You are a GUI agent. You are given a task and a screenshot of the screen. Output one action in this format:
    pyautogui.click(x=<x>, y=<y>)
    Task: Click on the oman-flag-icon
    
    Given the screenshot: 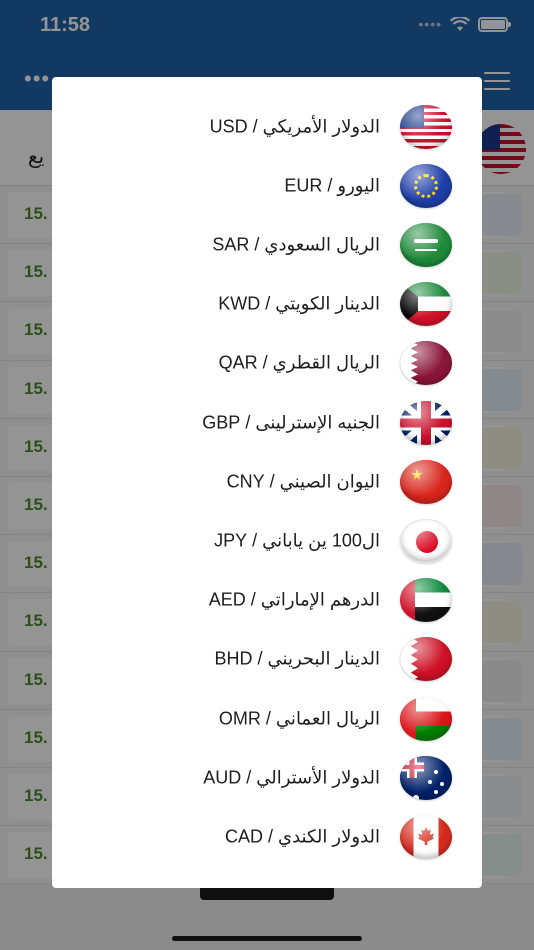 What is the action you would take?
    pyautogui.click(x=426, y=718)
    